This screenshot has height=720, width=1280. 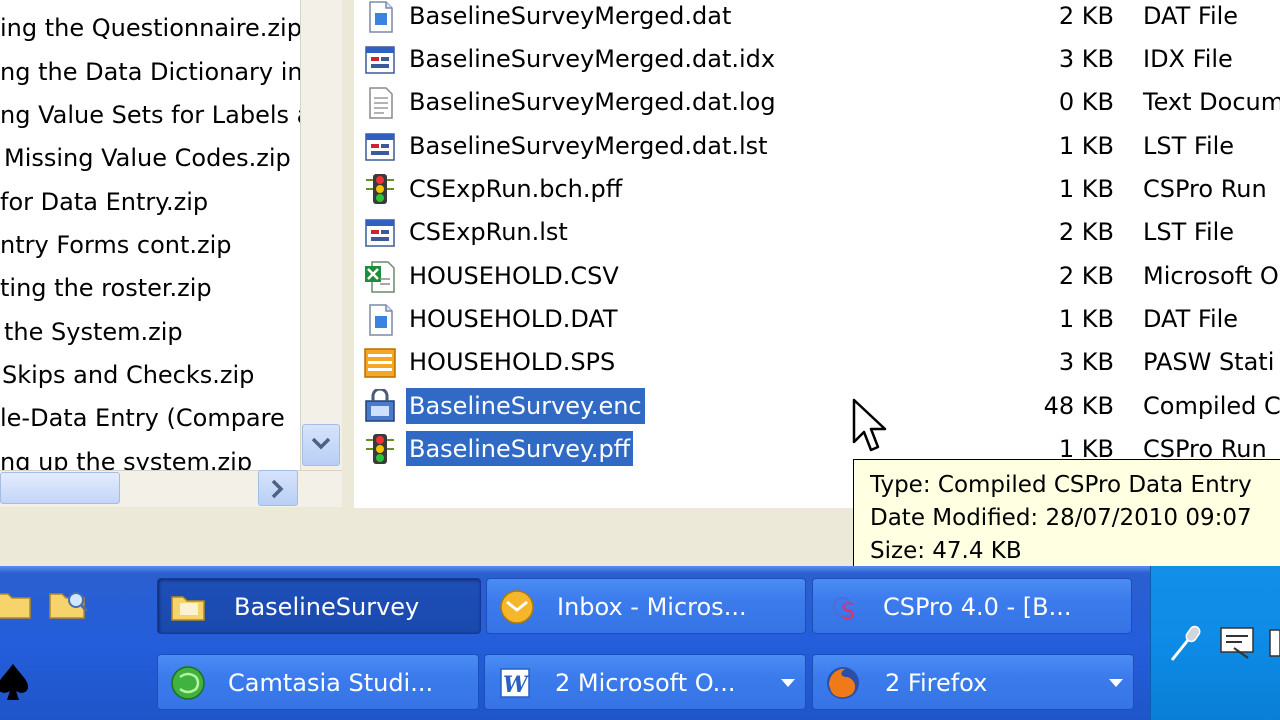 I want to click on file-row: HOUSEHOLD.SPS 3 KB PASW Stati, so click(x=817, y=363).